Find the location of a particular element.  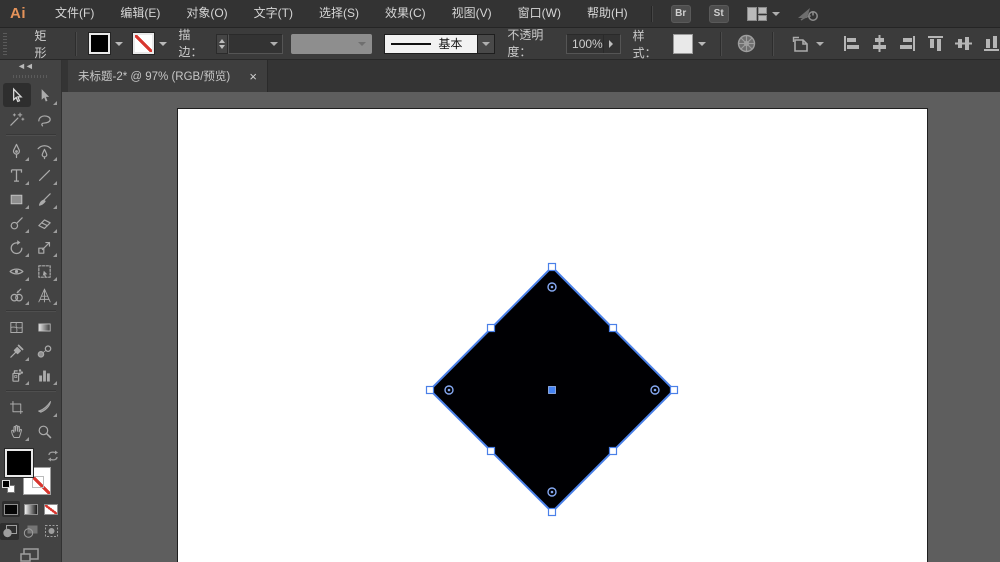

gradient-icon is located at coordinates (44, 327).